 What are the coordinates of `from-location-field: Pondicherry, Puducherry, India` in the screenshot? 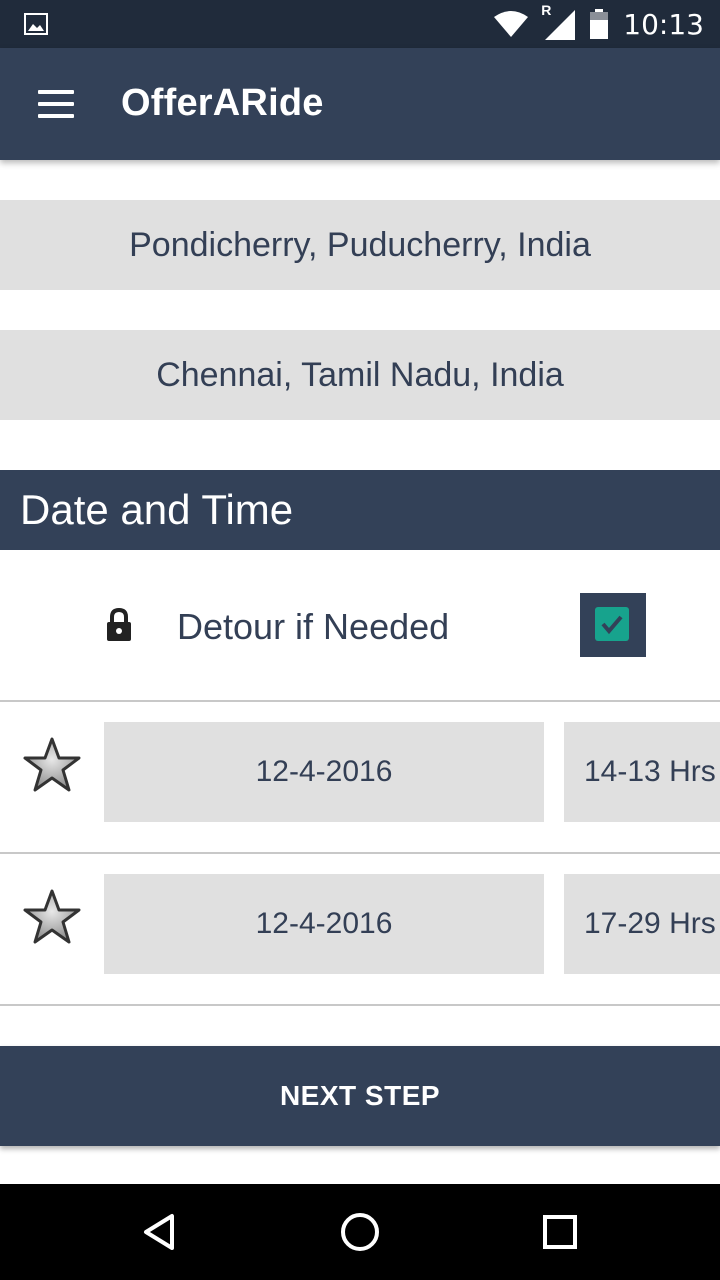 It's located at (360, 245).